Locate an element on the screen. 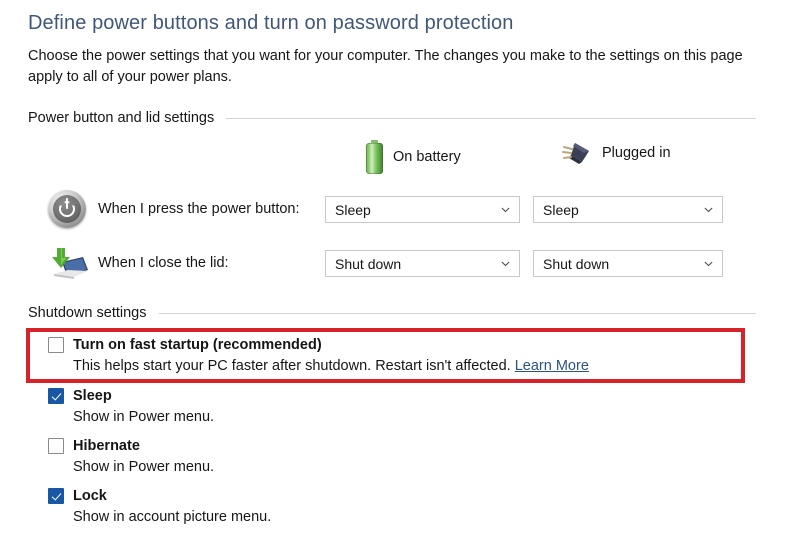  group-header-power-button-and-lid: Power button and lid settings is located at coordinates (392, 118).